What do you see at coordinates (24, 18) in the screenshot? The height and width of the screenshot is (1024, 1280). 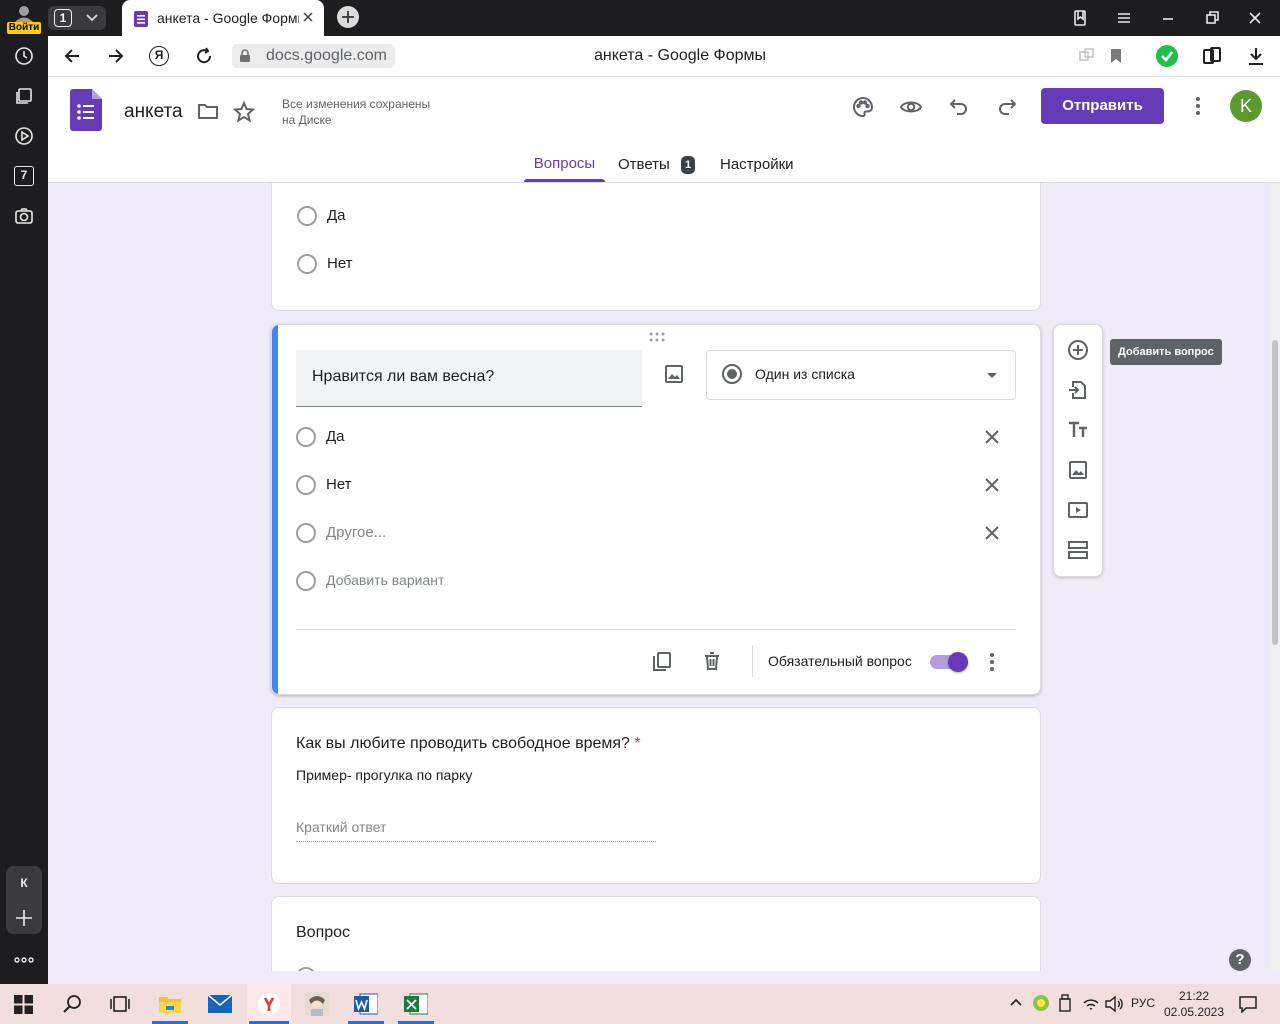 I see `login-button: Войти` at bounding box center [24, 18].